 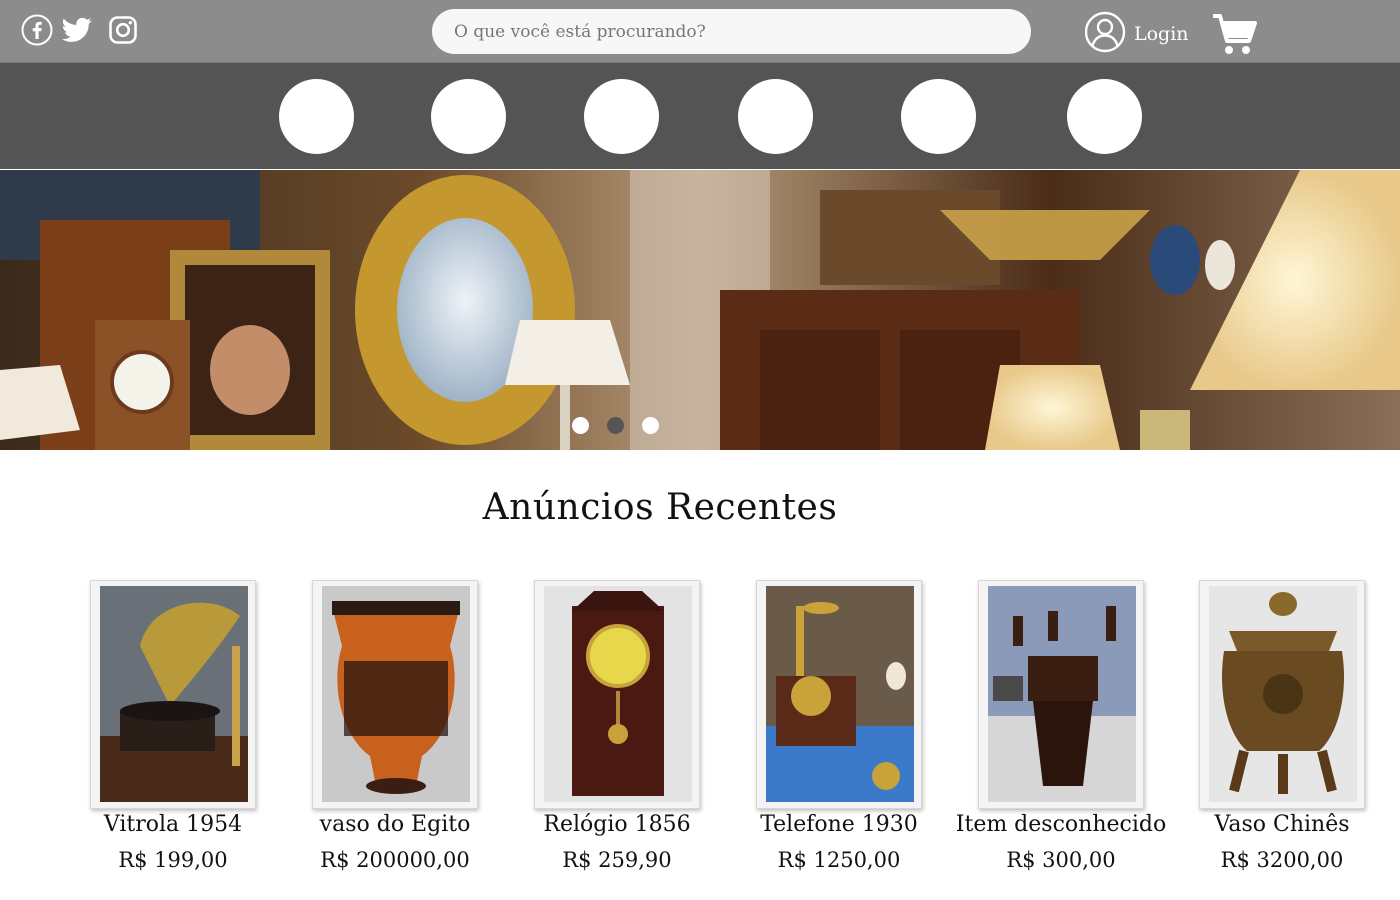 What do you see at coordinates (1282, 860) in the screenshot?
I see `product-price: R$ 3200,00` at bounding box center [1282, 860].